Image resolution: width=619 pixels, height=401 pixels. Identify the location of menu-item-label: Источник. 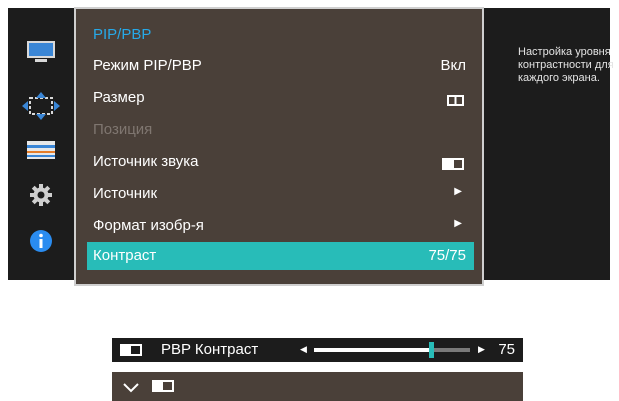
(125, 193).